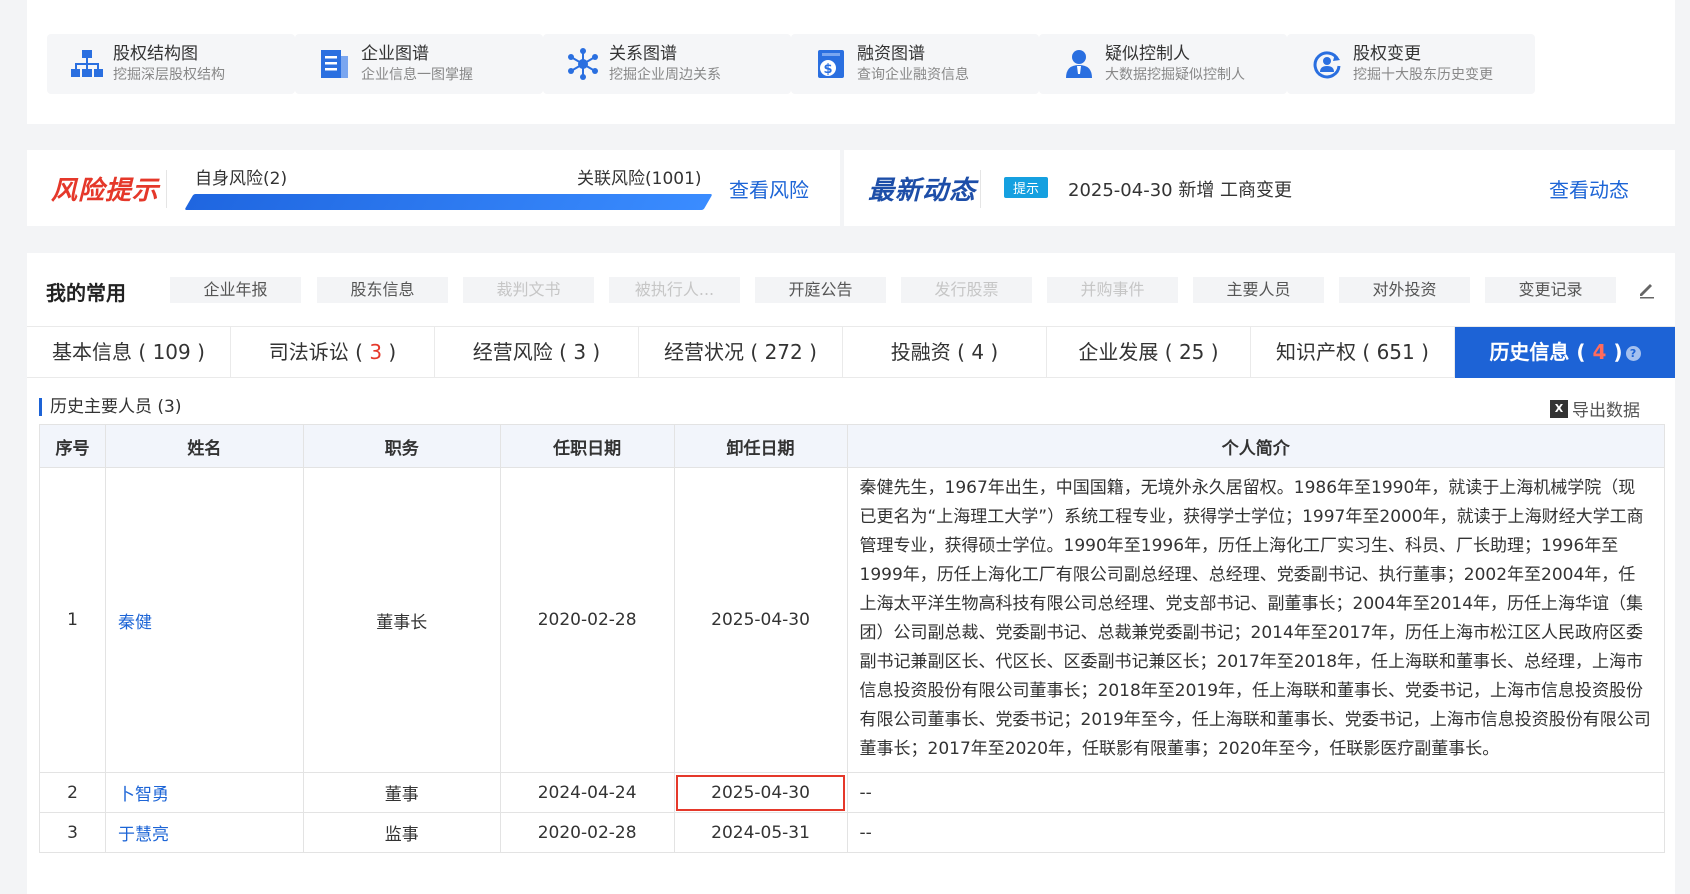  I want to click on tab-basic-info: 基本信息 ( 109 ), so click(129, 352).